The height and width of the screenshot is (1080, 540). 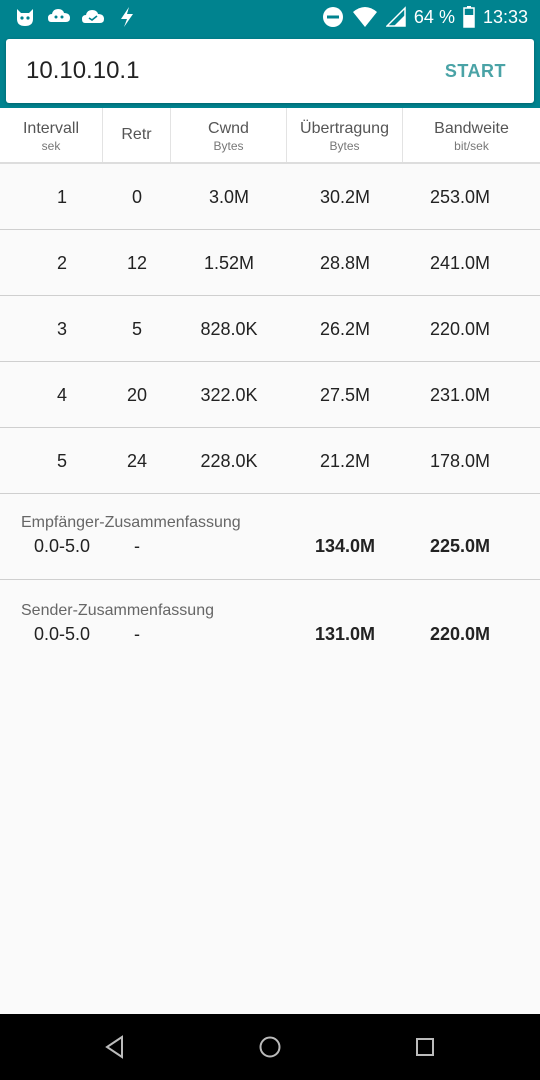 What do you see at coordinates (61, 395) in the screenshot?
I see `cell-interval: 4` at bounding box center [61, 395].